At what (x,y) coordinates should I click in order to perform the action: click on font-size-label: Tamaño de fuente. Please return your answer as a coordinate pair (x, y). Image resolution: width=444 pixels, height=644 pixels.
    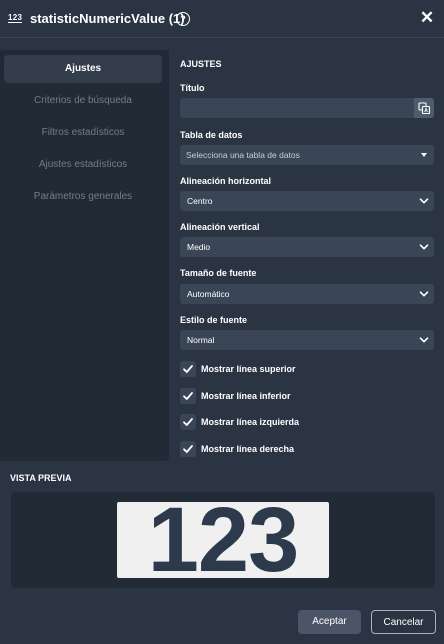
    Looking at the image, I should click on (218, 273).